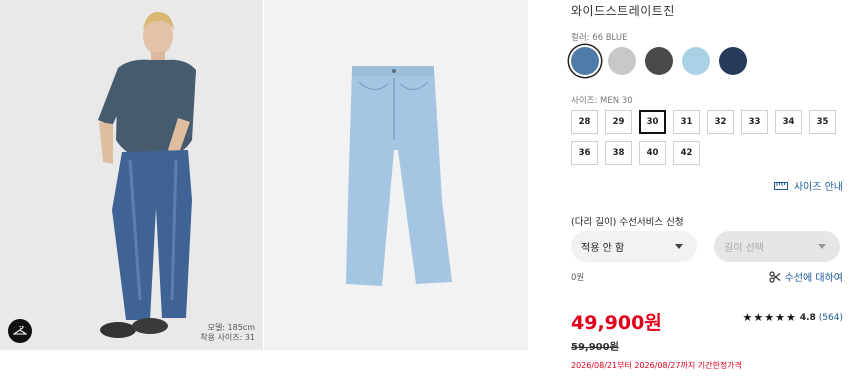 Image resolution: width=850 pixels, height=379 pixels. What do you see at coordinates (622, 61) in the screenshot?
I see `color-swatch-light-gray` at bounding box center [622, 61].